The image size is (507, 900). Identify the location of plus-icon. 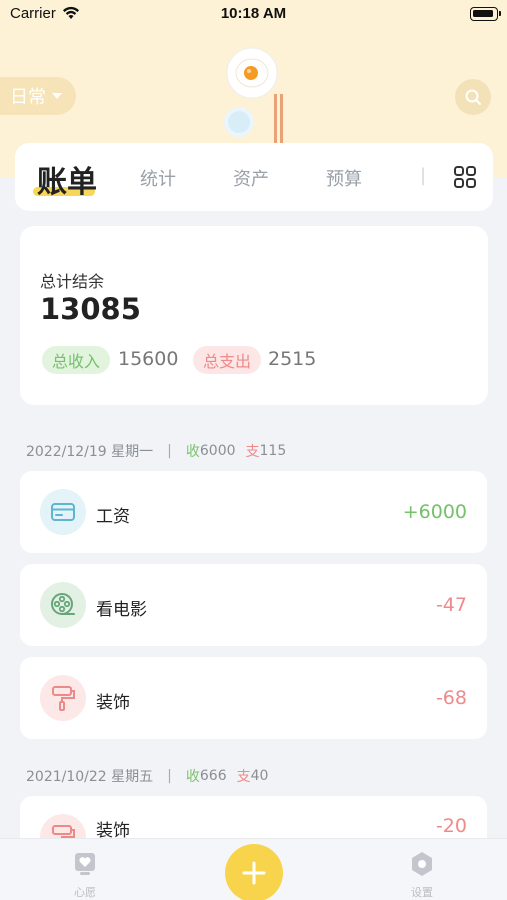
(254, 873).